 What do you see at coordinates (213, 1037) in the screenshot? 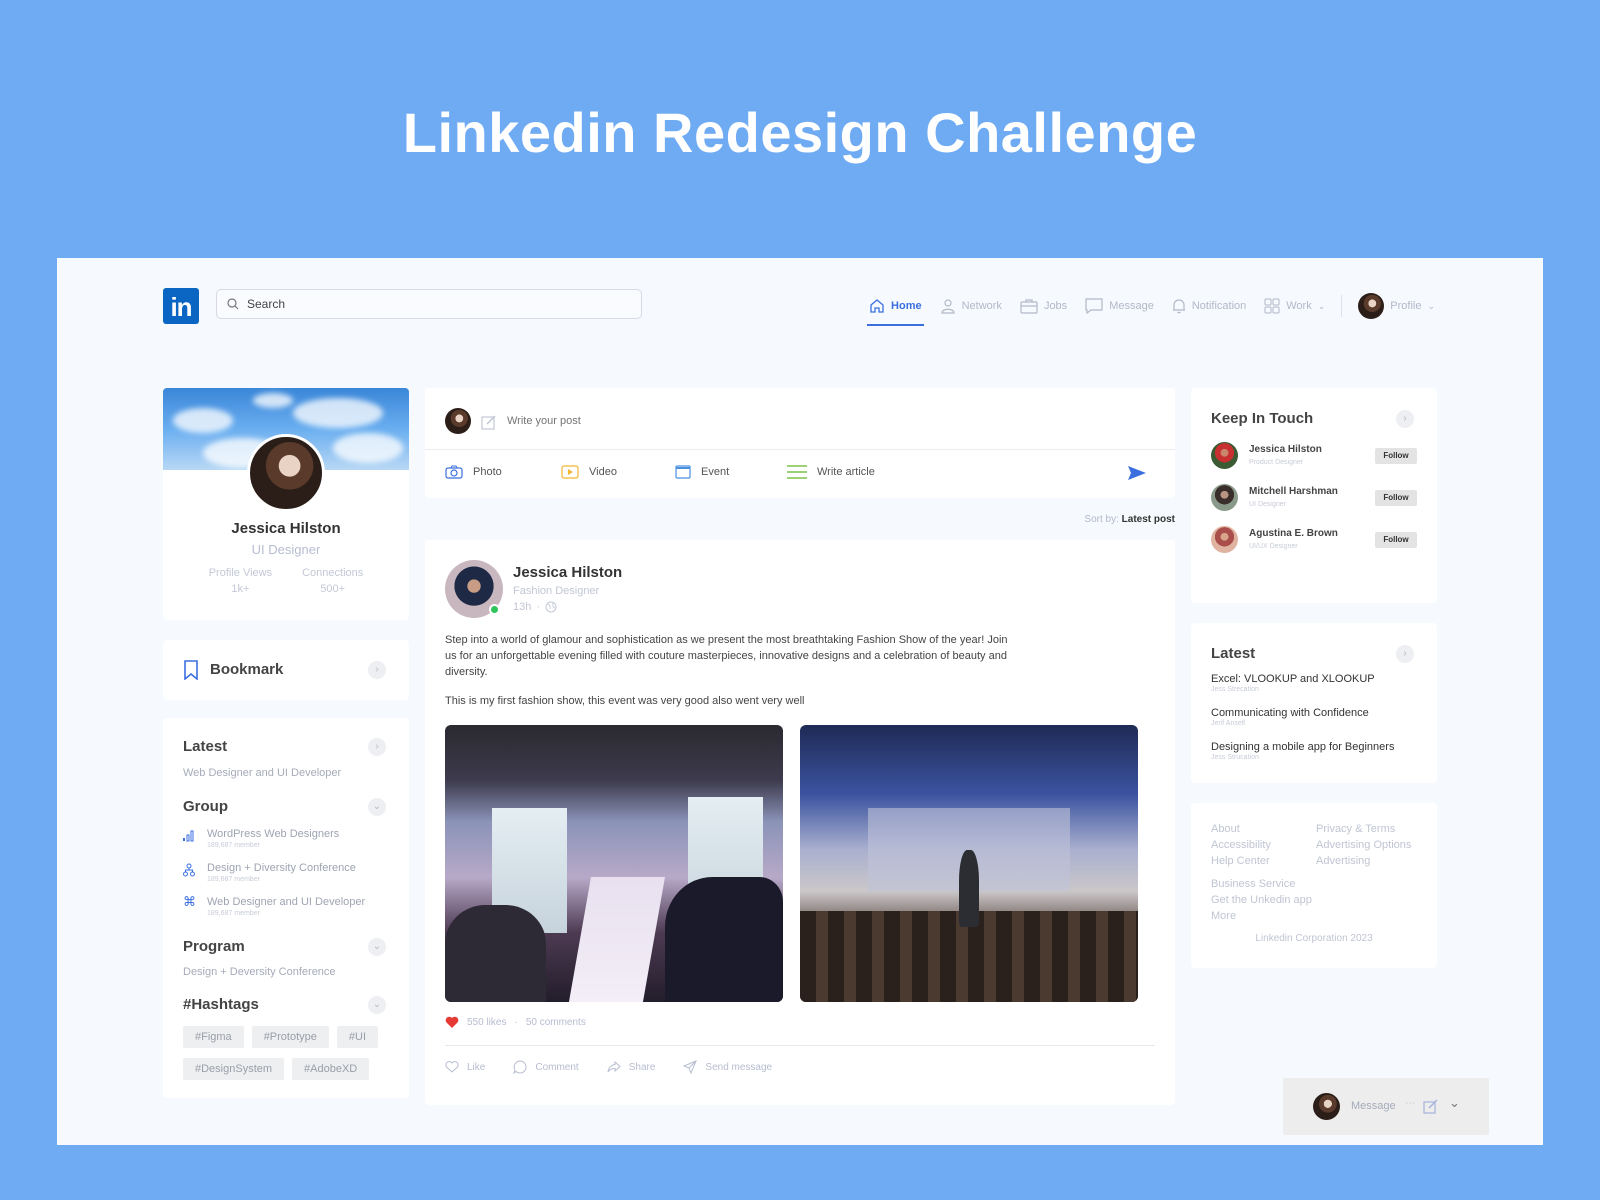
I see `hashtag-chip: #Figma` at bounding box center [213, 1037].